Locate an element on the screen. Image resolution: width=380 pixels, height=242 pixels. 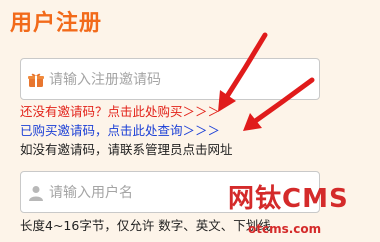
otcms-watermark: 网钛CMS otcms.com is located at coordinates (303, 210).